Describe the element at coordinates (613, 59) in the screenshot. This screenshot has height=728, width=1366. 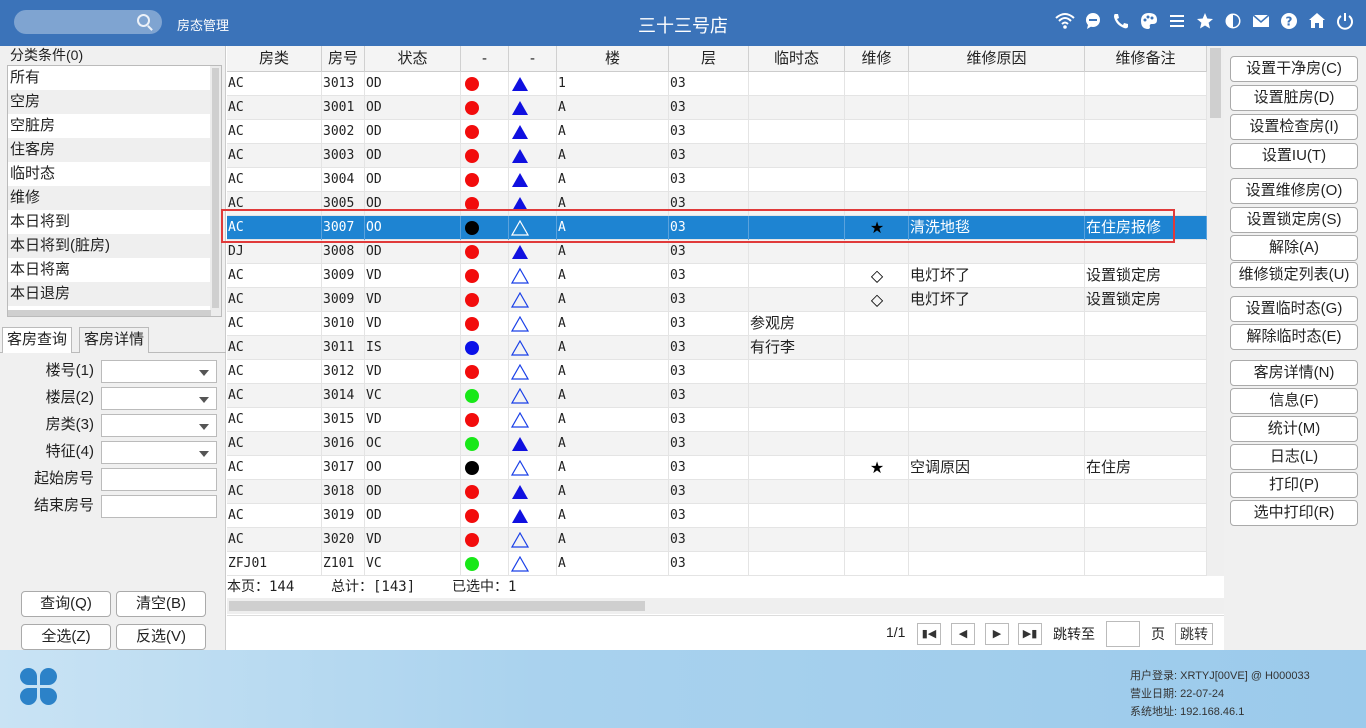
I see `header-building: 楼` at that location.